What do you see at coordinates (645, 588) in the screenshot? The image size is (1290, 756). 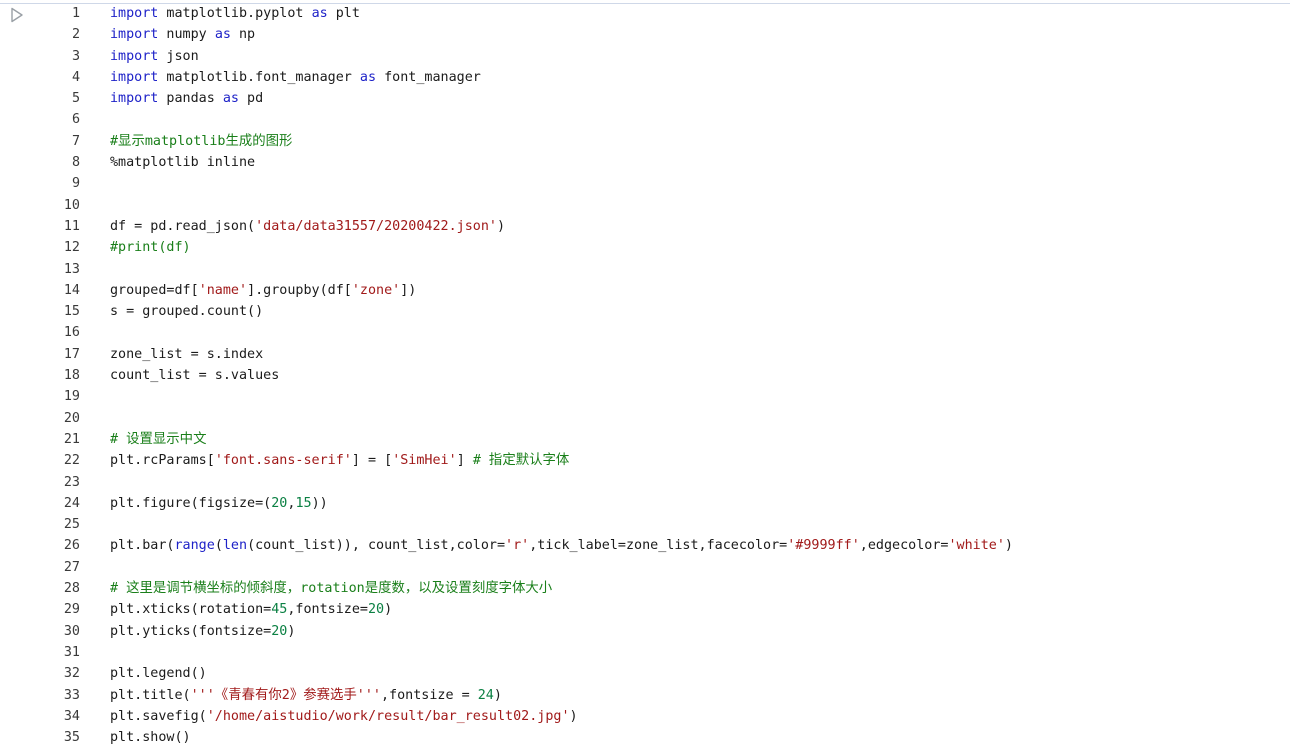 I see `code-line: 28 # 这里是调节横坐标的倾斜度，rotation是度数，以及设置刻度字体大小` at bounding box center [645, 588].